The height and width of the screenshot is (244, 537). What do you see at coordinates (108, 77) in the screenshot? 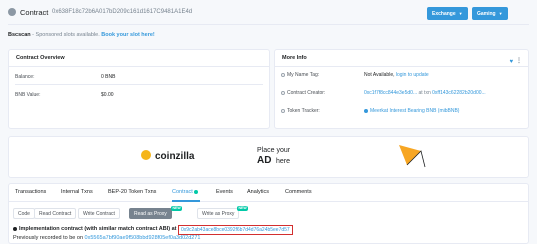
I see `balance-value: 0 BNB` at bounding box center [108, 77].